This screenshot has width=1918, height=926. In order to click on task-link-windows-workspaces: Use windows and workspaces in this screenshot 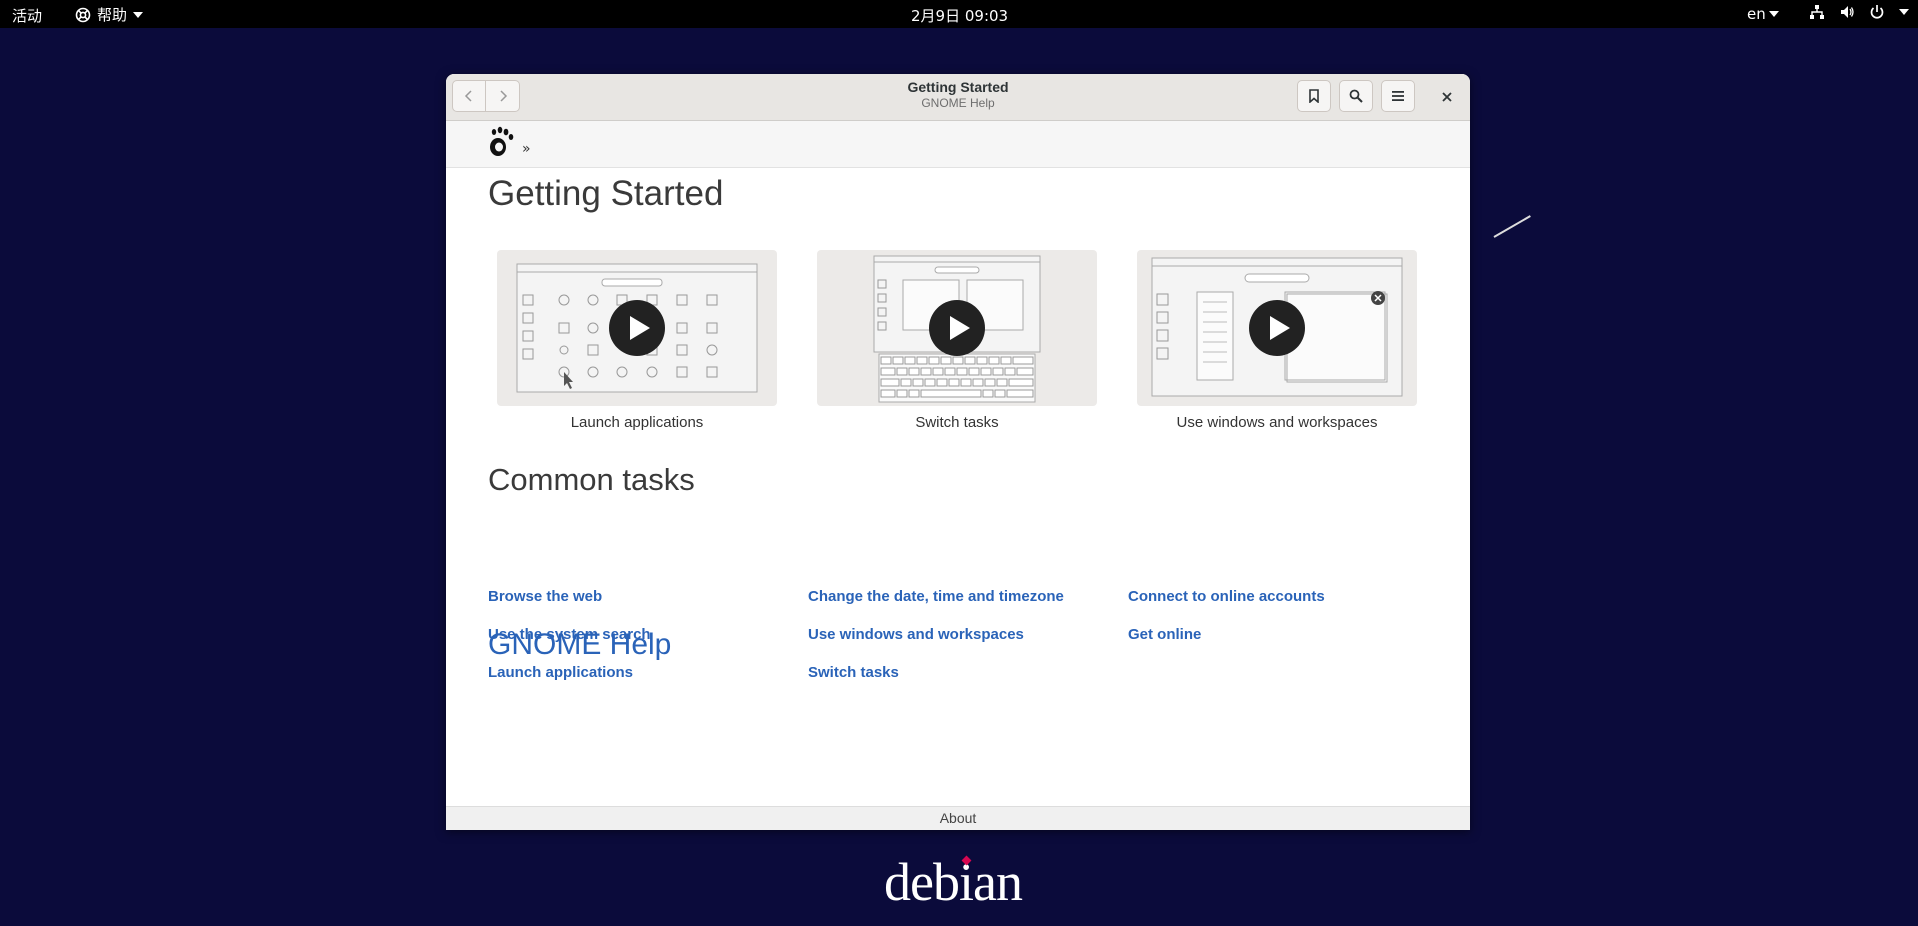, I will do `click(916, 634)`.